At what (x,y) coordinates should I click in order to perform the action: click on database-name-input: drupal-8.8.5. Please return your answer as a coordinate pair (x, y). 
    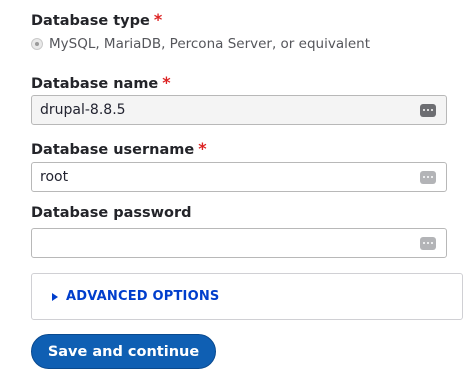
    Looking at the image, I should click on (239, 110).